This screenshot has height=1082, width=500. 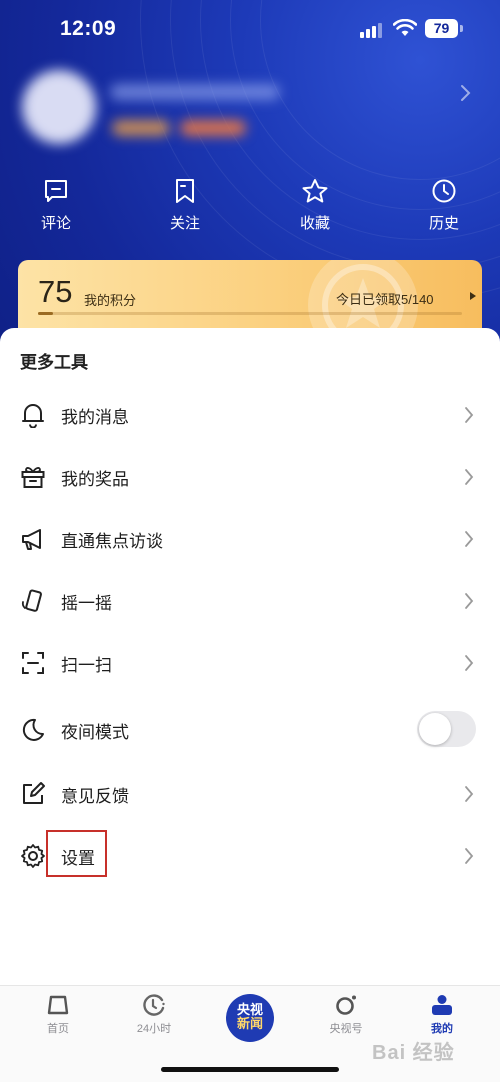 What do you see at coordinates (250, 30) in the screenshot?
I see `status-bar: 12:09 79` at bounding box center [250, 30].